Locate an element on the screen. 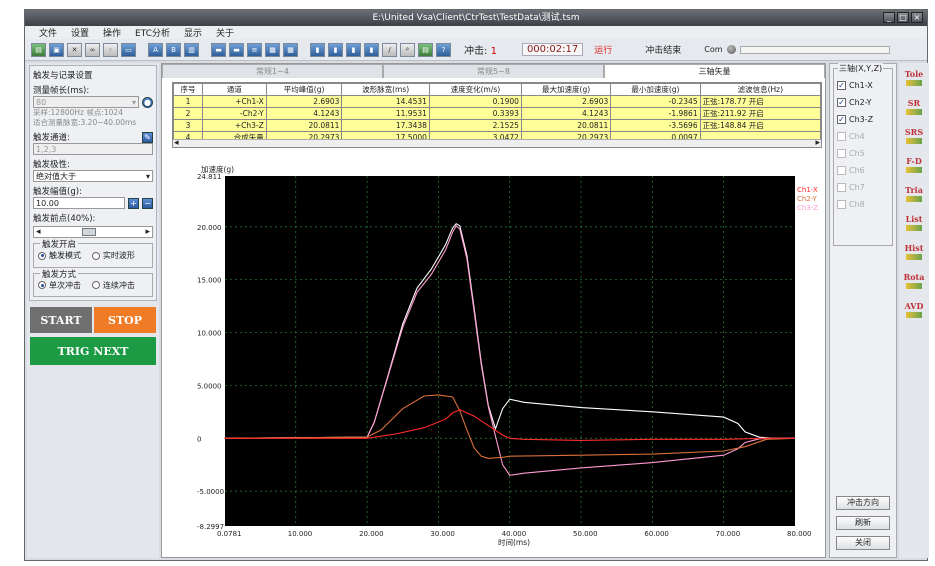  table-cell: 11.9531 is located at coordinates (385, 113).